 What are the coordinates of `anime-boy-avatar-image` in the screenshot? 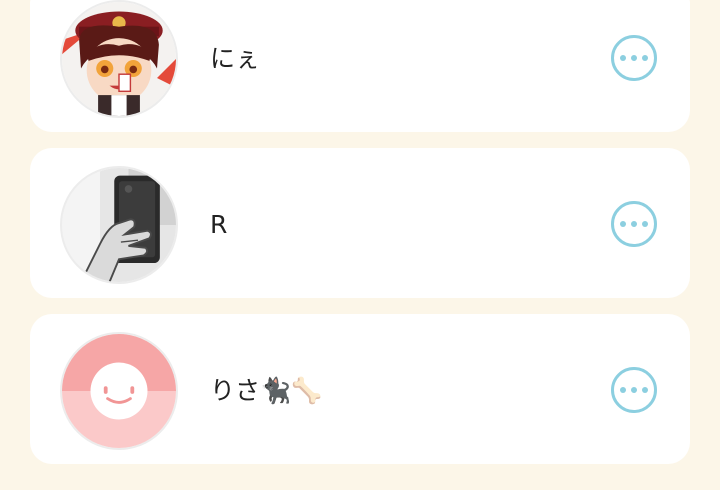 It's located at (119, 59).